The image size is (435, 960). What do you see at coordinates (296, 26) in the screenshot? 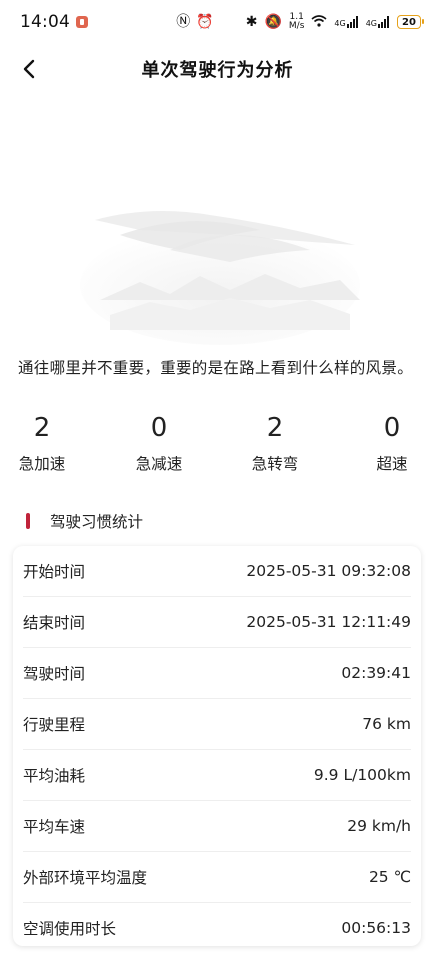
I see `network-speed-unit: M/s` at bounding box center [296, 26].